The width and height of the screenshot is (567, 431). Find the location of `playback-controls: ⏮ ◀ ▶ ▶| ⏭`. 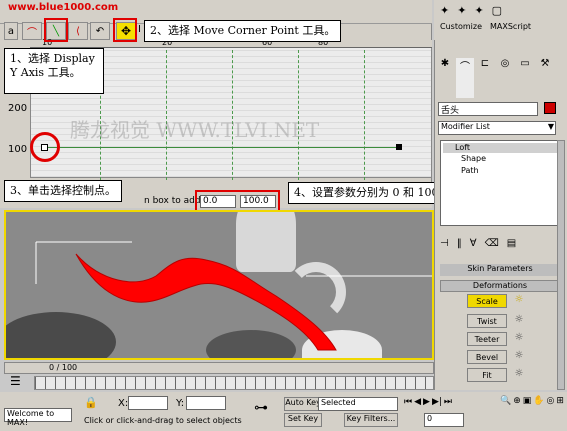

playback-controls: ⏮ ◀ ▶ ▶| ⏭ is located at coordinates (449, 404).